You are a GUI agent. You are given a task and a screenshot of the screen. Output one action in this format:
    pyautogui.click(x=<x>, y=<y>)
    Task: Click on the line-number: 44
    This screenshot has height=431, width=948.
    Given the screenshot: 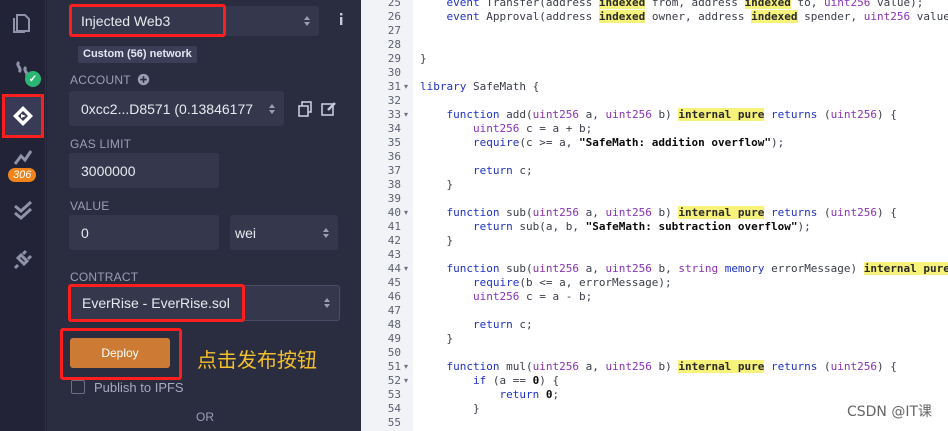 What is the action you would take?
    pyautogui.click(x=394, y=268)
    